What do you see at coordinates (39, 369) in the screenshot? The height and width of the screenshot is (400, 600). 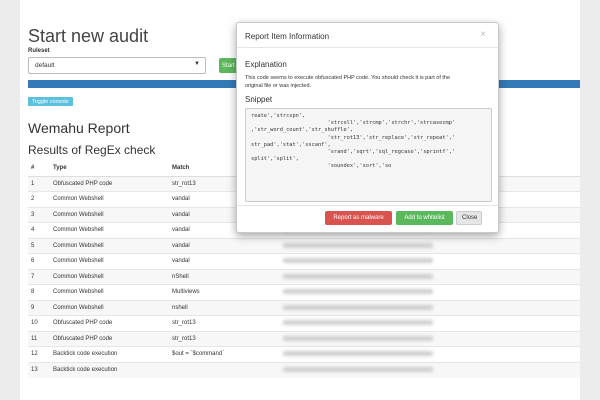 I see `row-number: 13` at bounding box center [39, 369].